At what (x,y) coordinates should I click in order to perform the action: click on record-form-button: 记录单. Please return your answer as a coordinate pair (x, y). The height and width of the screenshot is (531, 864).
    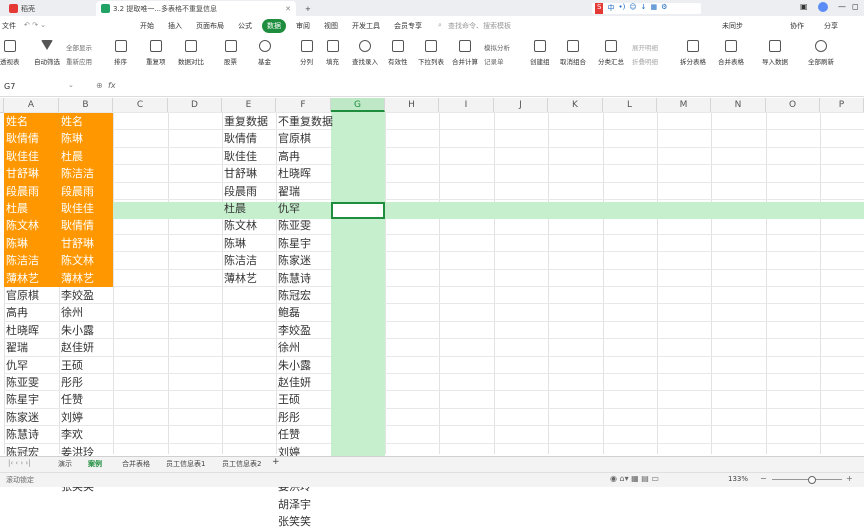
    Looking at the image, I should click on (494, 61).